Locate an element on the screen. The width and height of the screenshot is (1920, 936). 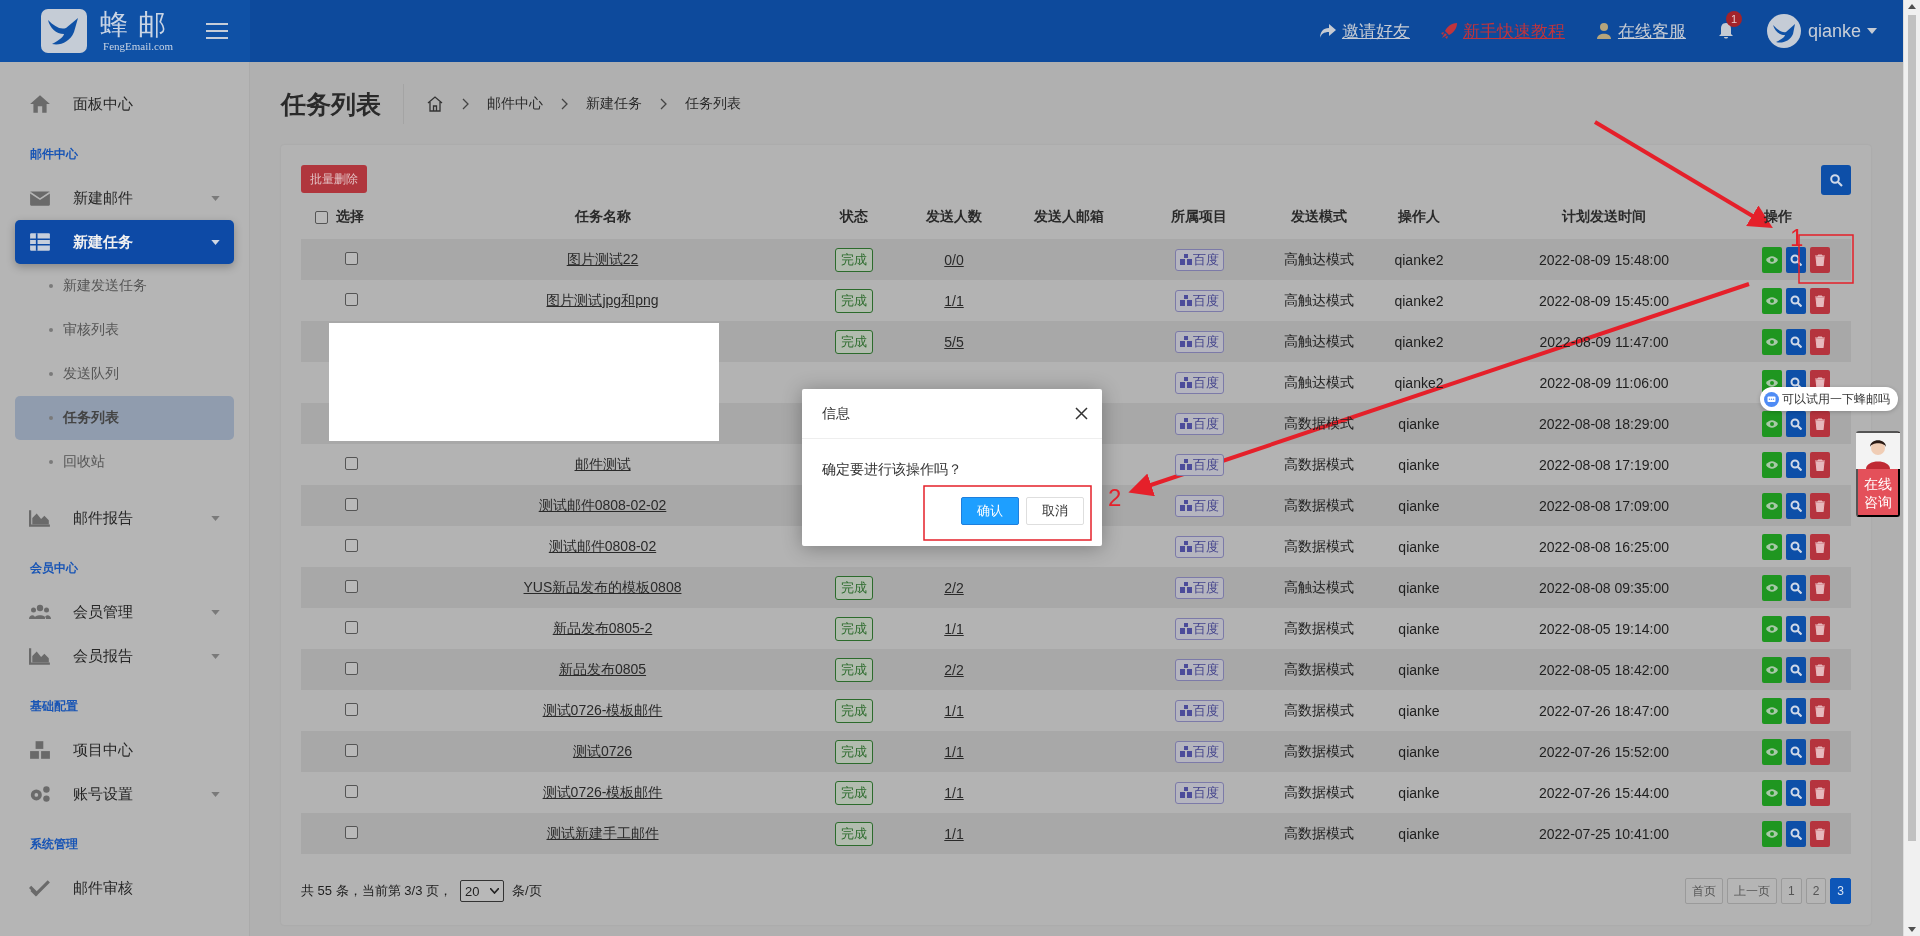
sidebar-subitem: 新建发送任务 is located at coordinates (124, 286).